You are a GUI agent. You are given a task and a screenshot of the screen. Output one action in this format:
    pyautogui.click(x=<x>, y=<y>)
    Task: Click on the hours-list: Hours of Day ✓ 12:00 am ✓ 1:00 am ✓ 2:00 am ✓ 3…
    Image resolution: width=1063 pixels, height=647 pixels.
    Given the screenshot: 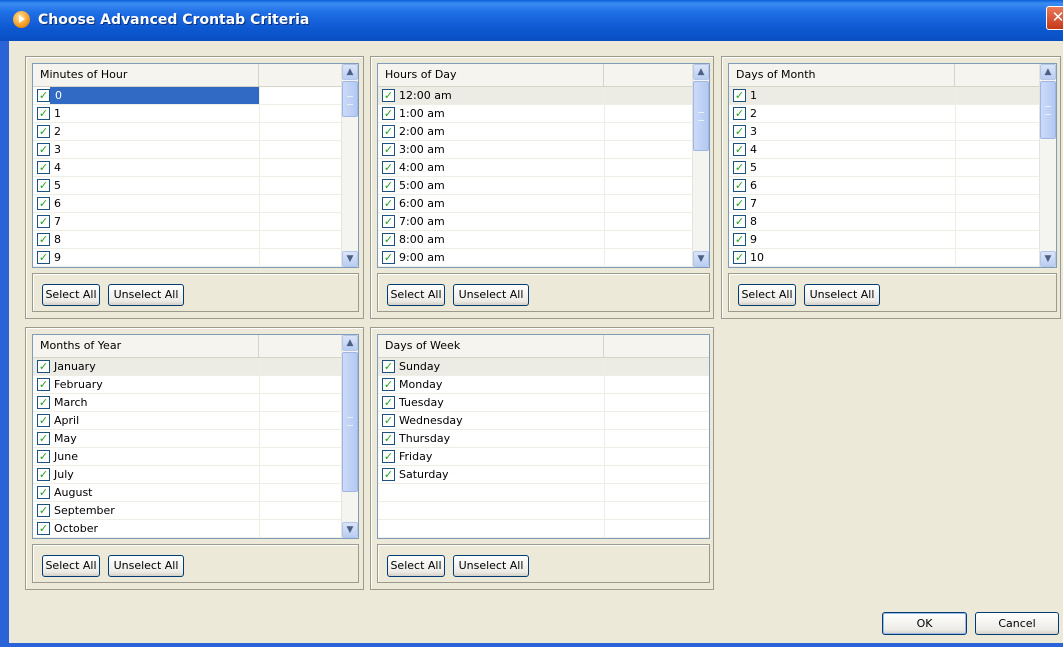 What is the action you would take?
    pyautogui.click(x=543, y=165)
    